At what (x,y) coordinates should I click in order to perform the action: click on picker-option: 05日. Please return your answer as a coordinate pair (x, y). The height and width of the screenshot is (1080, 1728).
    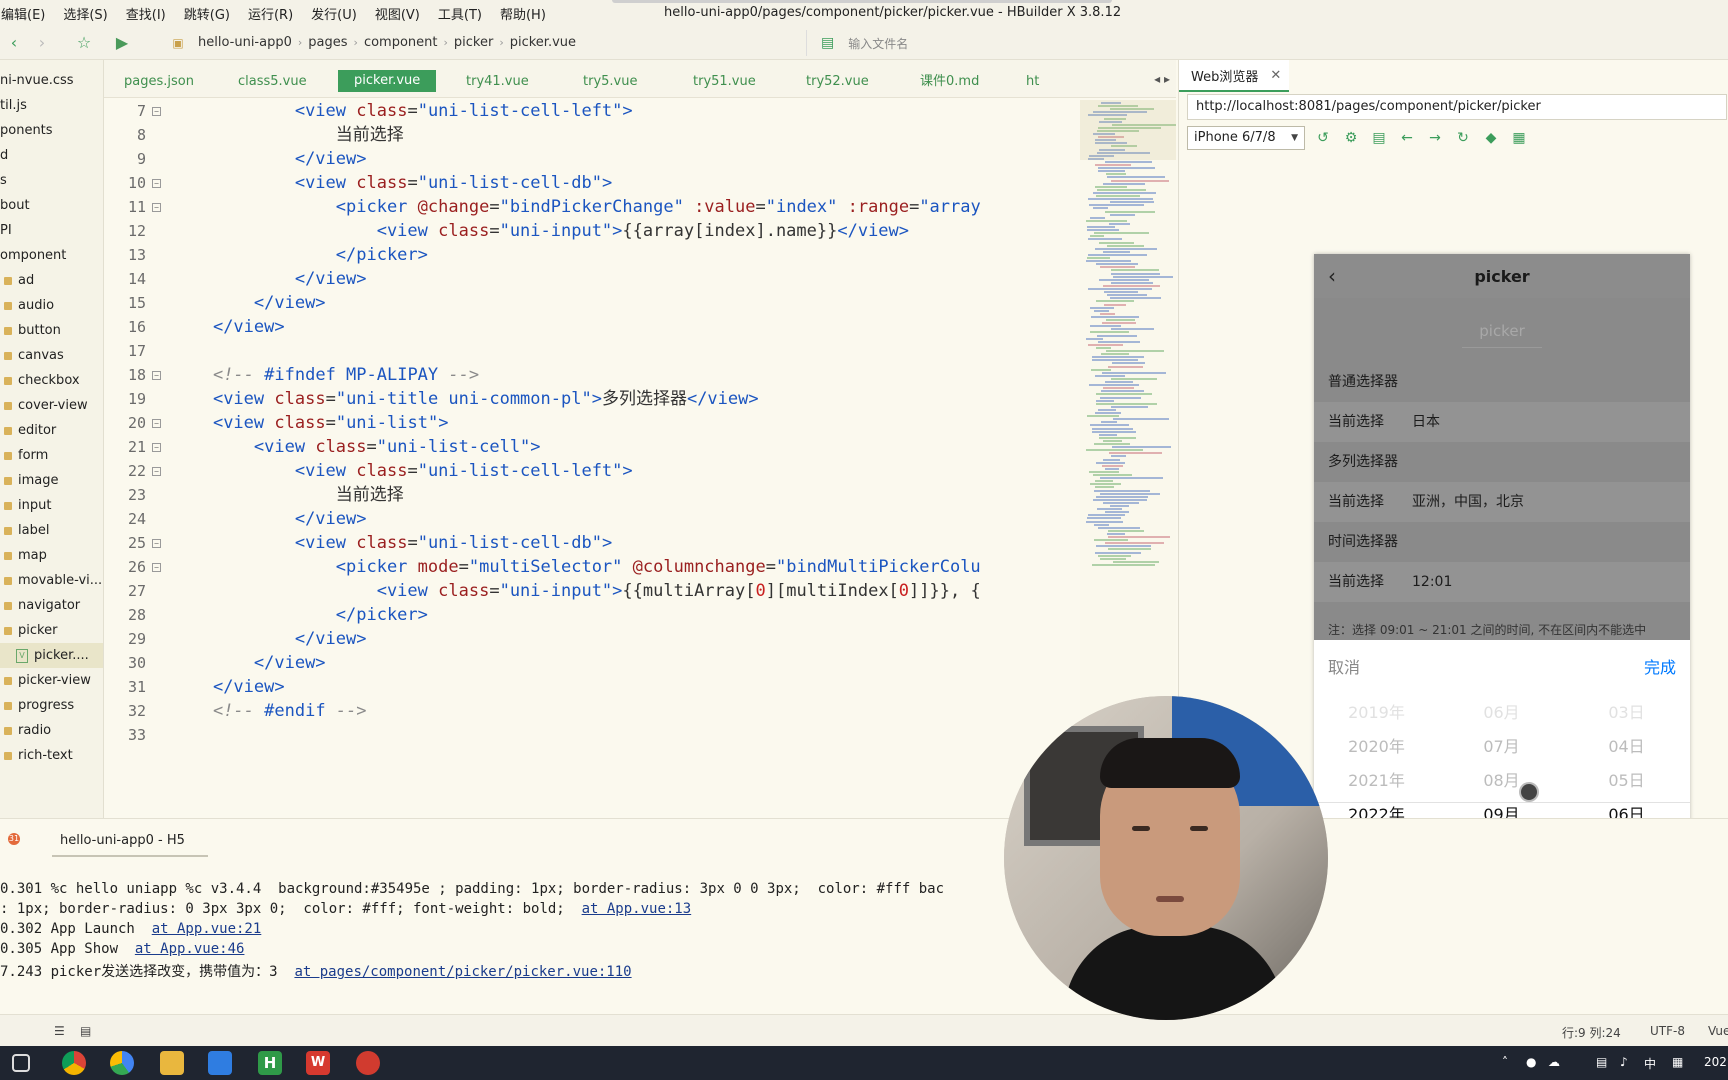
    Looking at the image, I should click on (1626, 781).